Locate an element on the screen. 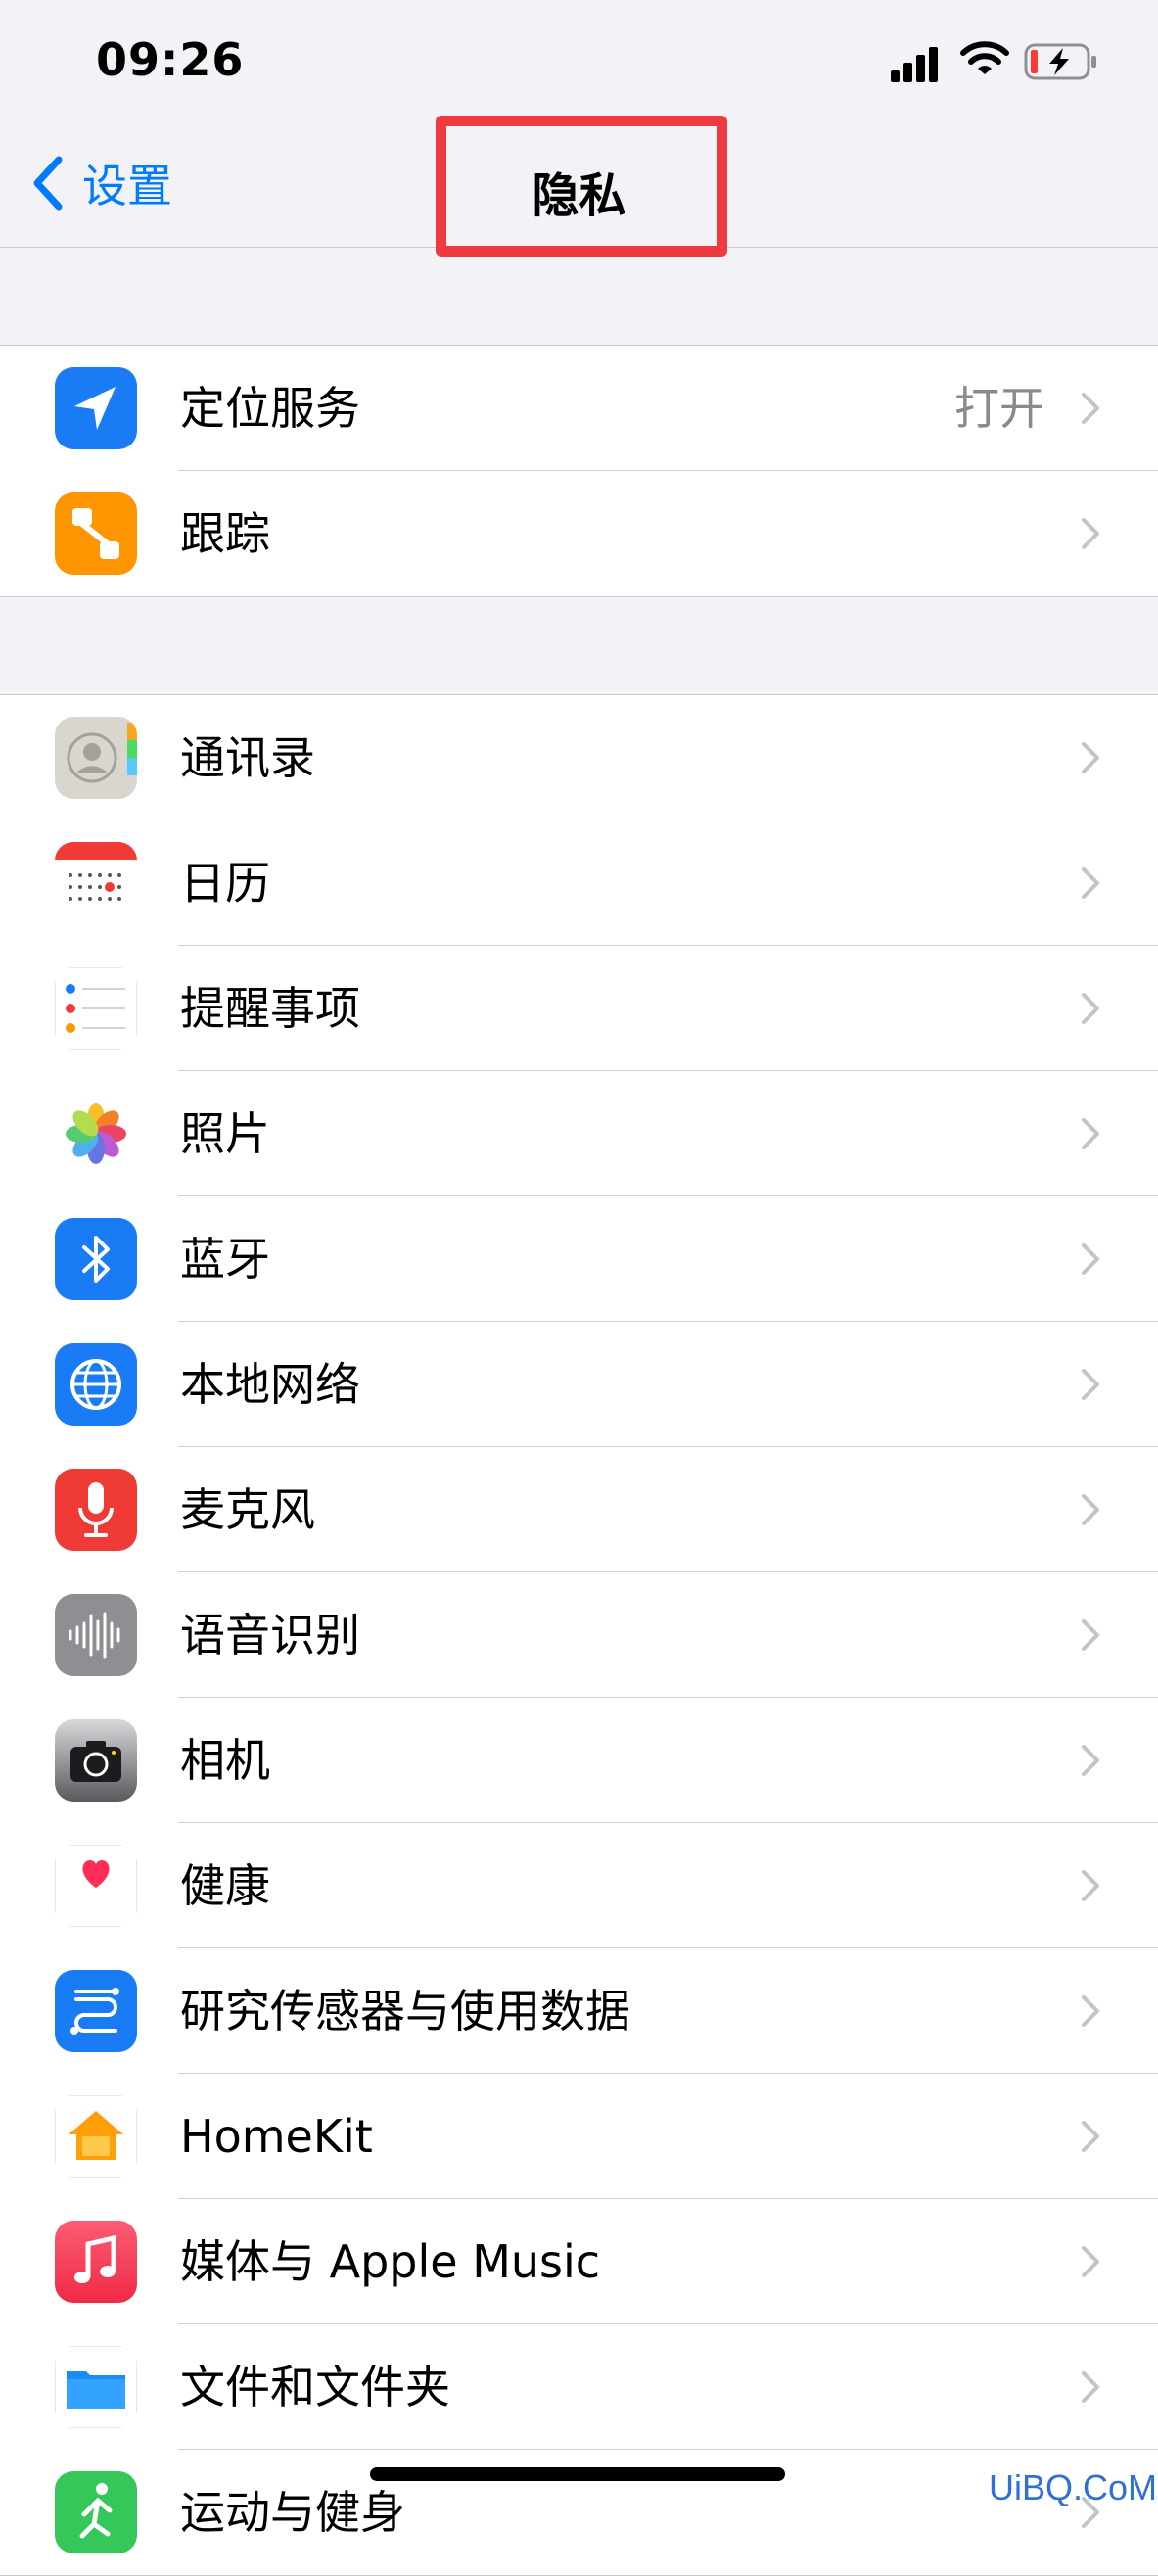 Image resolution: width=1158 pixels, height=2576 pixels. wifi-icon is located at coordinates (984, 57).